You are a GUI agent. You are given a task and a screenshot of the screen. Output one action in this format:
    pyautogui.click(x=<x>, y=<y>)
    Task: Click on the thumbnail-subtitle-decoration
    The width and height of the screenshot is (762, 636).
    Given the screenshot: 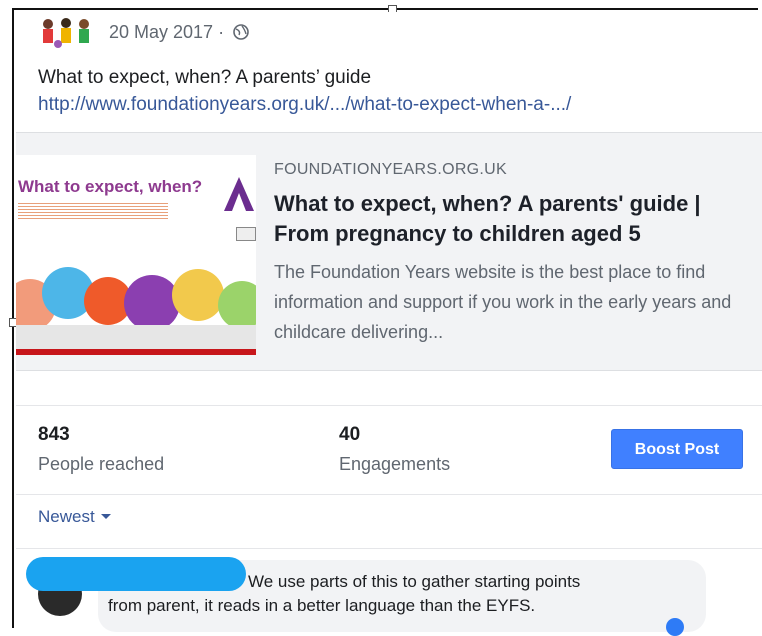 What is the action you would take?
    pyautogui.click(x=93, y=210)
    